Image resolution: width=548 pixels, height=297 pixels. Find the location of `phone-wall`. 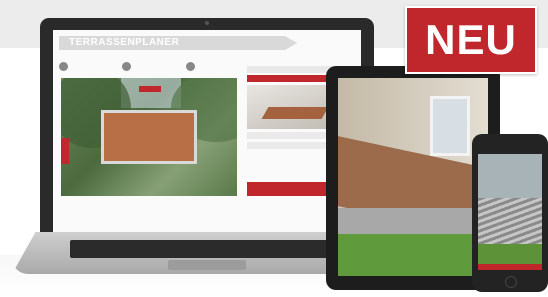

phone-wall is located at coordinates (510, 178).